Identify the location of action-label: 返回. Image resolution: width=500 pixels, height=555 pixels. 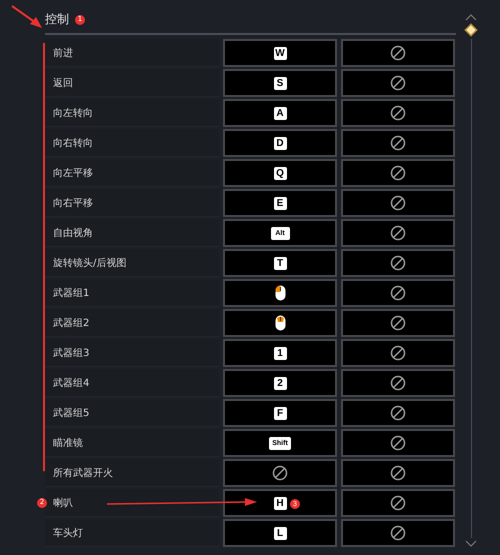
(63, 83).